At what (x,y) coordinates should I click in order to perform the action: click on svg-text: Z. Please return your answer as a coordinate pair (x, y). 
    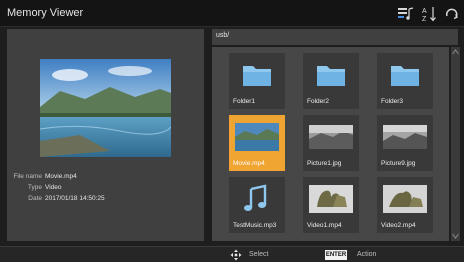
    Looking at the image, I should click on (424, 19).